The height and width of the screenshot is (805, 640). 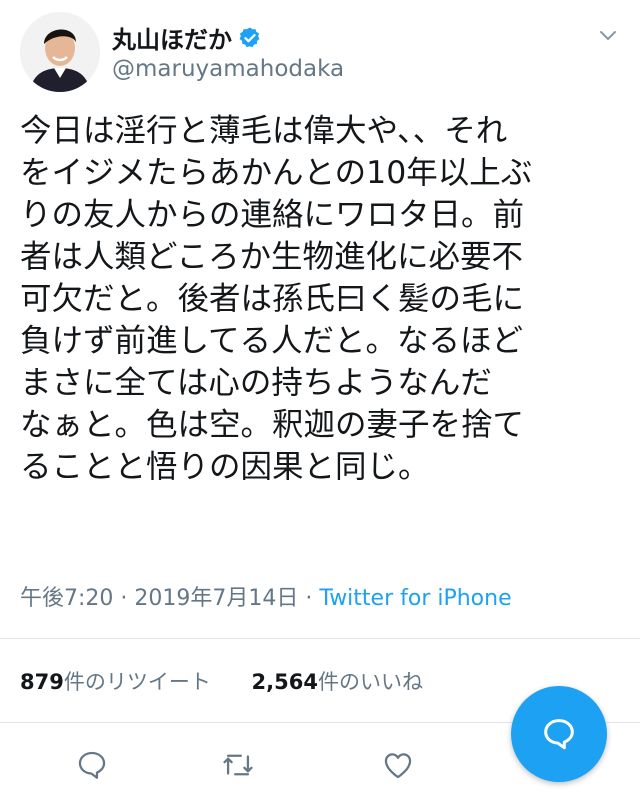 What do you see at coordinates (249, 37) in the screenshot?
I see `verified-badge-icon` at bounding box center [249, 37].